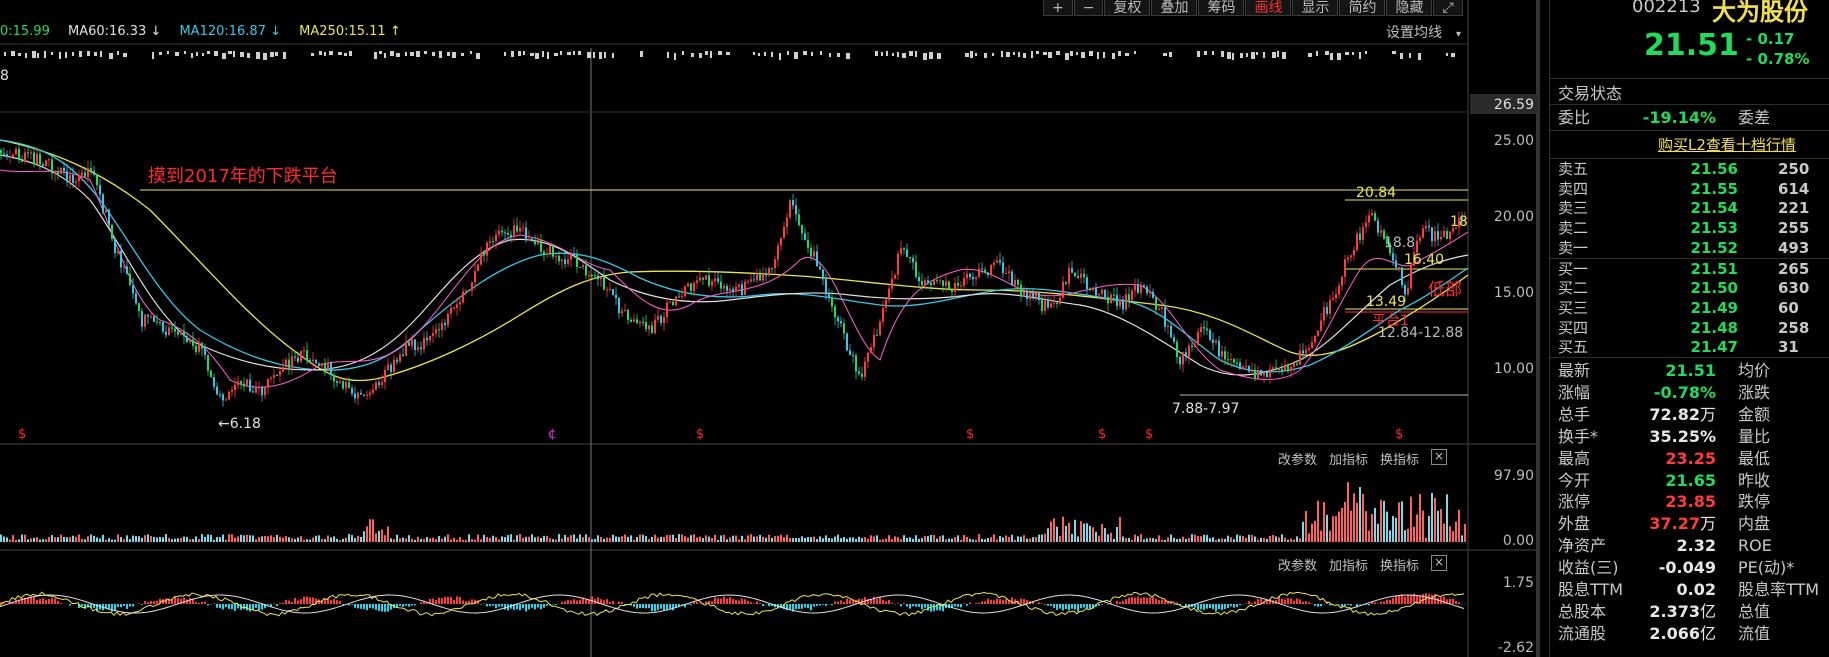  What do you see at coordinates (1439, 563) in the screenshot?
I see `macd-close-icon: ×` at bounding box center [1439, 563].